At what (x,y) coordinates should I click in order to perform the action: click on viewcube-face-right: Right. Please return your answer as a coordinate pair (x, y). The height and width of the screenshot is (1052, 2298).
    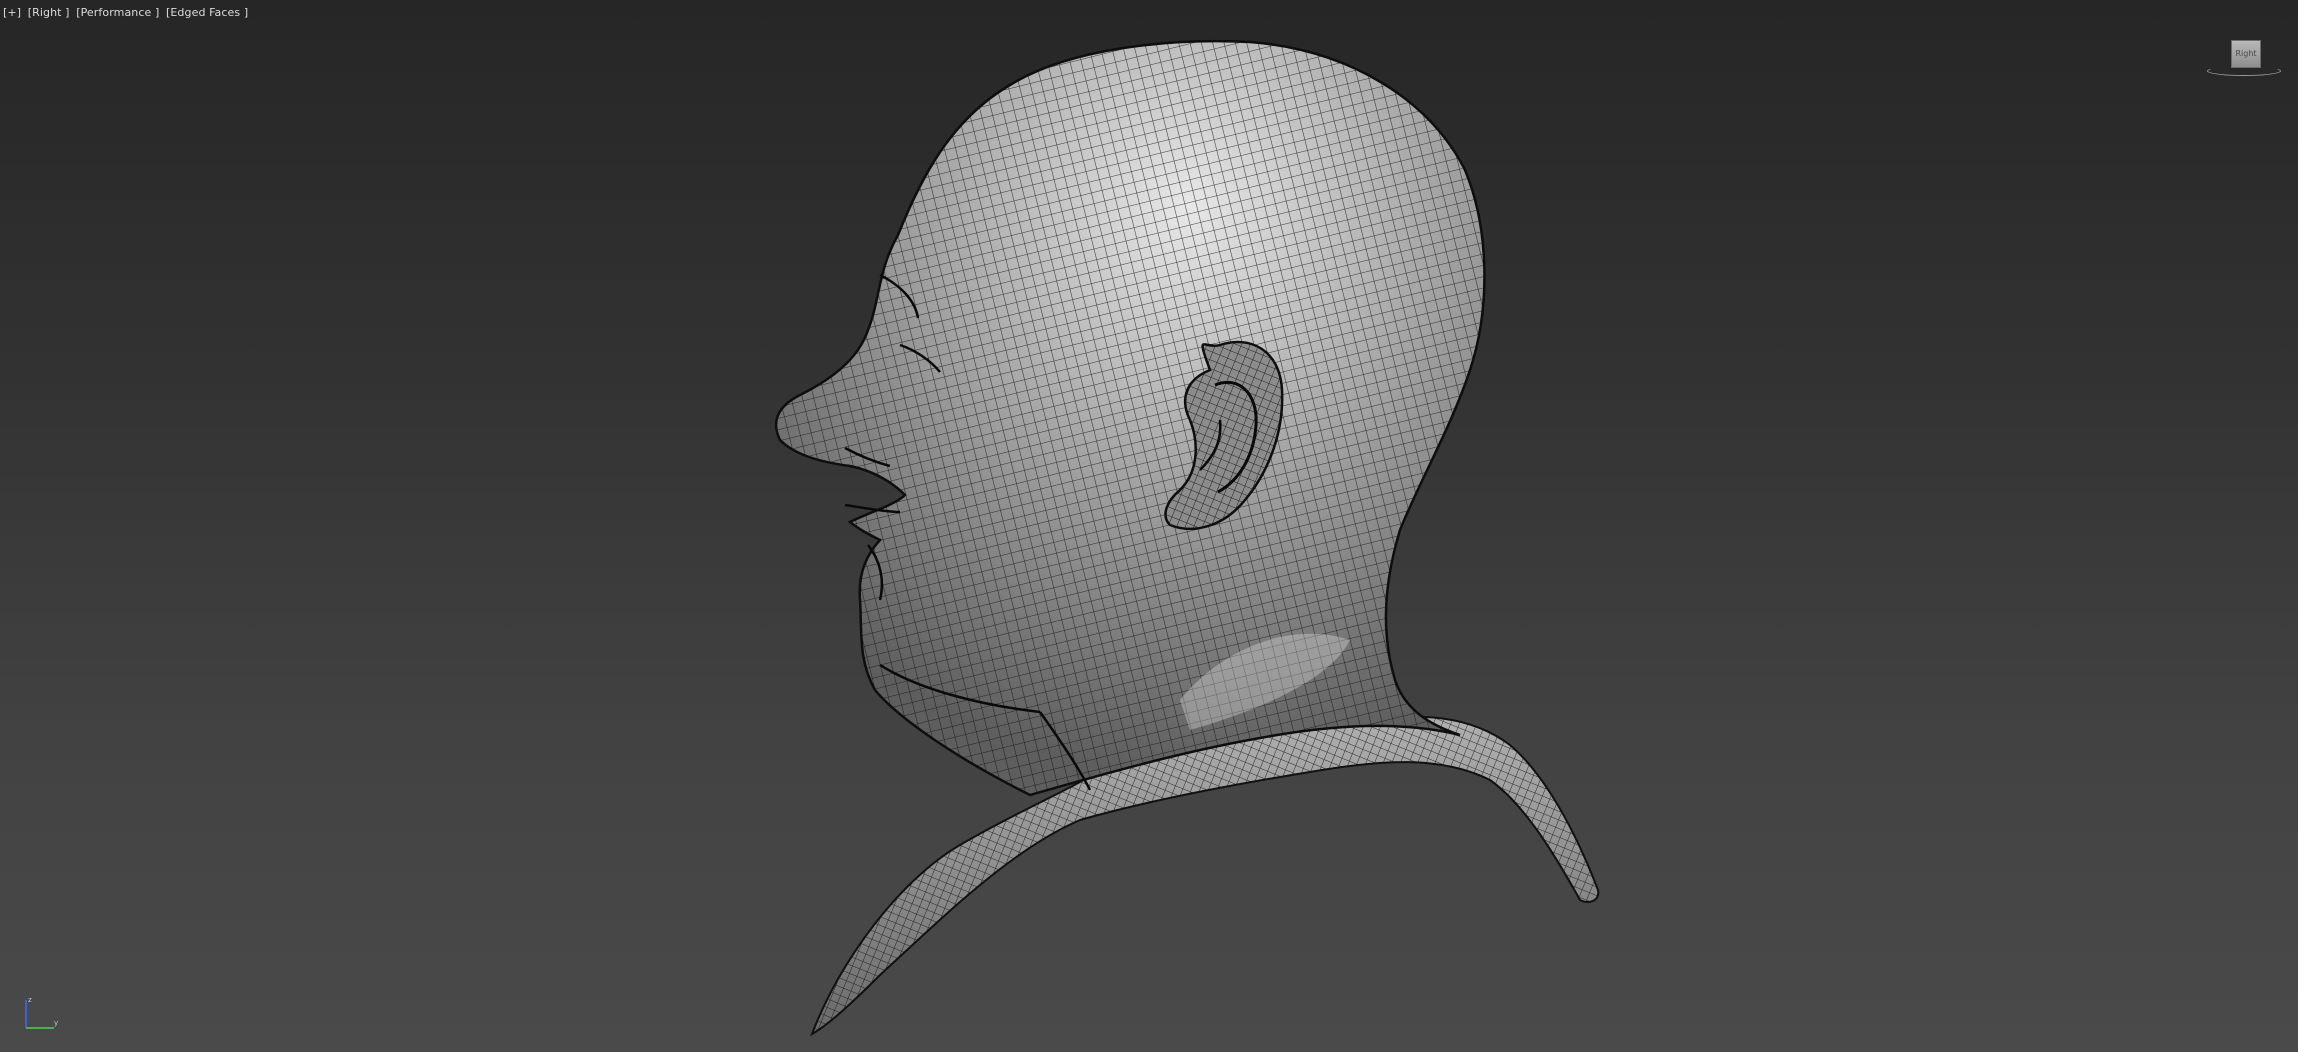
    Looking at the image, I should click on (2246, 54).